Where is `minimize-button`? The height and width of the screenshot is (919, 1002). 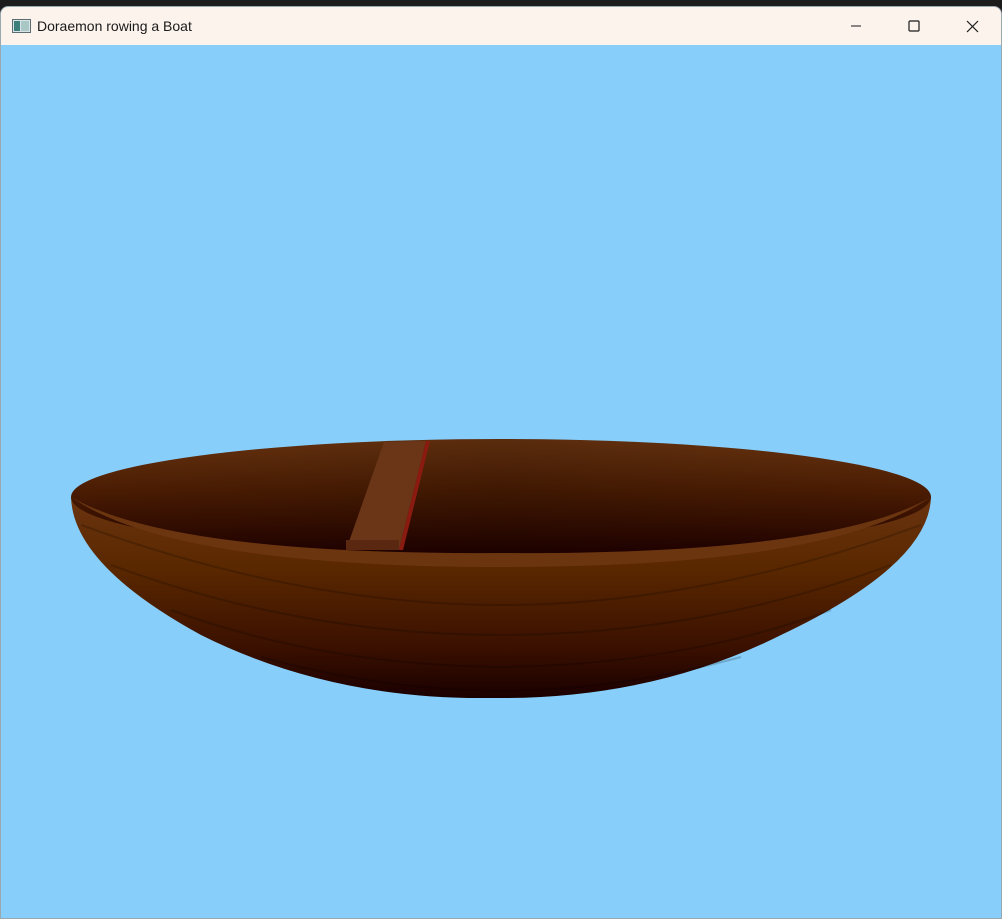 minimize-button is located at coordinates (856, 26).